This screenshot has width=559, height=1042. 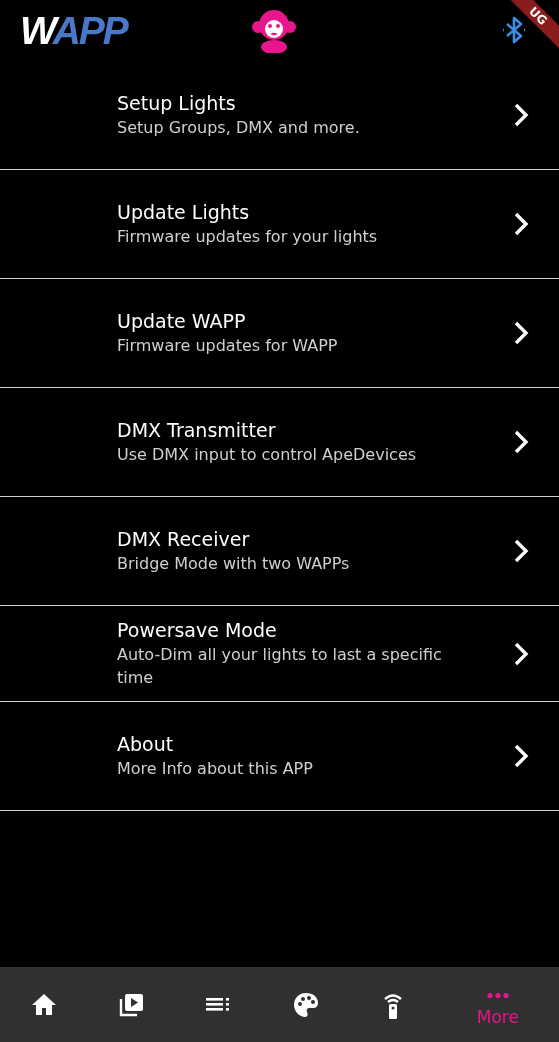 What do you see at coordinates (279, 333) in the screenshot?
I see `menu-item: Update WAPP Firmware updates for WAPP` at bounding box center [279, 333].